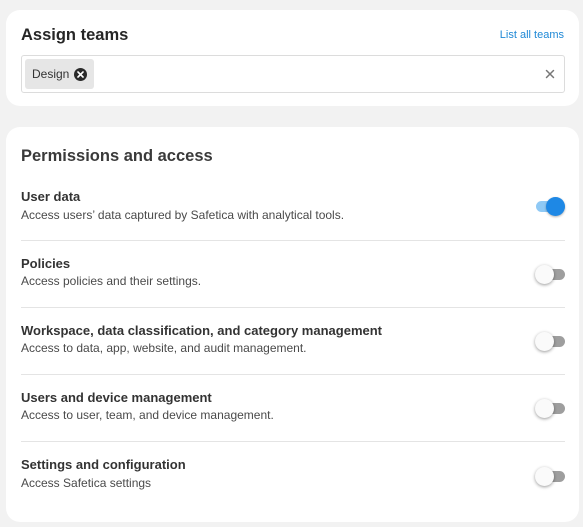 The height and width of the screenshot is (527, 583). What do you see at coordinates (51, 196) in the screenshot?
I see `permission-title: User data` at bounding box center [51, 196].